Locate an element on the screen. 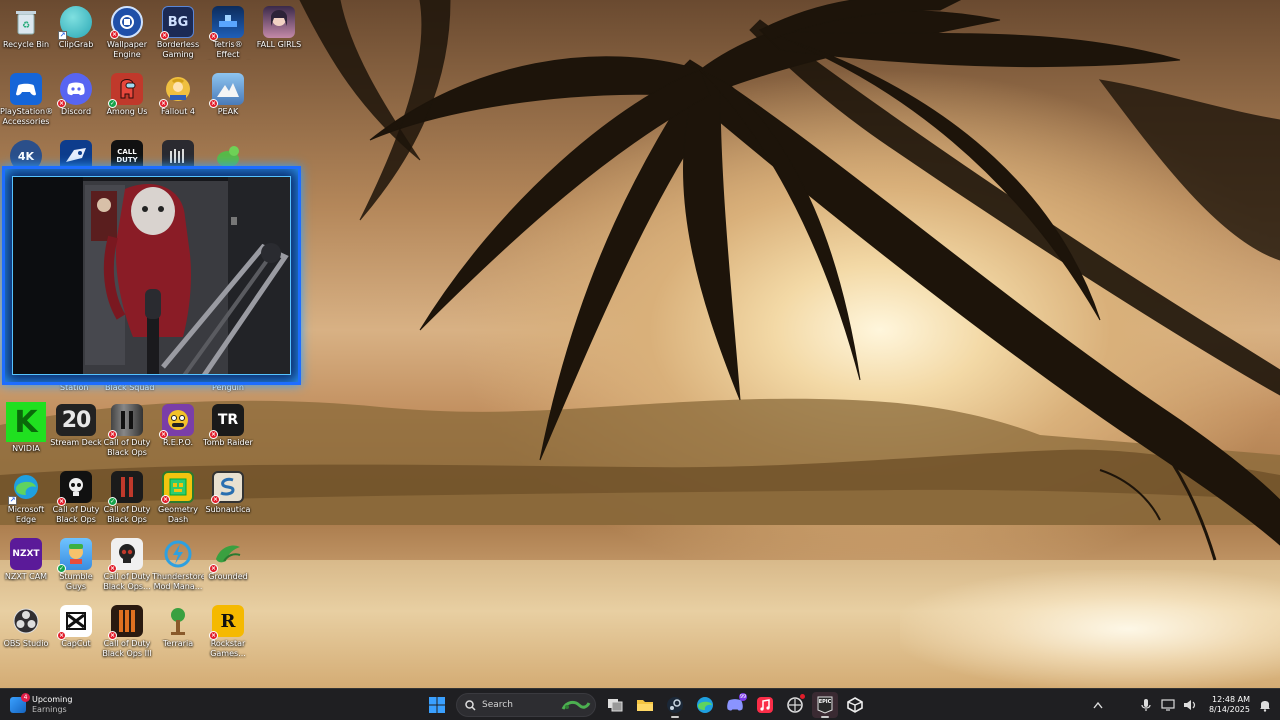  discord-button: 99 is located at coordinates (735, 705).